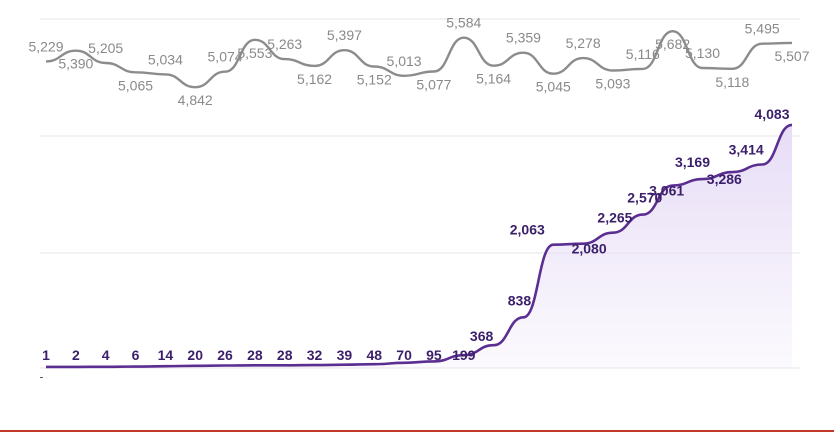  What do you see at coordinates (46, 355) in the screenshot?
I see `lower-data-label: 1` at bounding box center [46, 355].